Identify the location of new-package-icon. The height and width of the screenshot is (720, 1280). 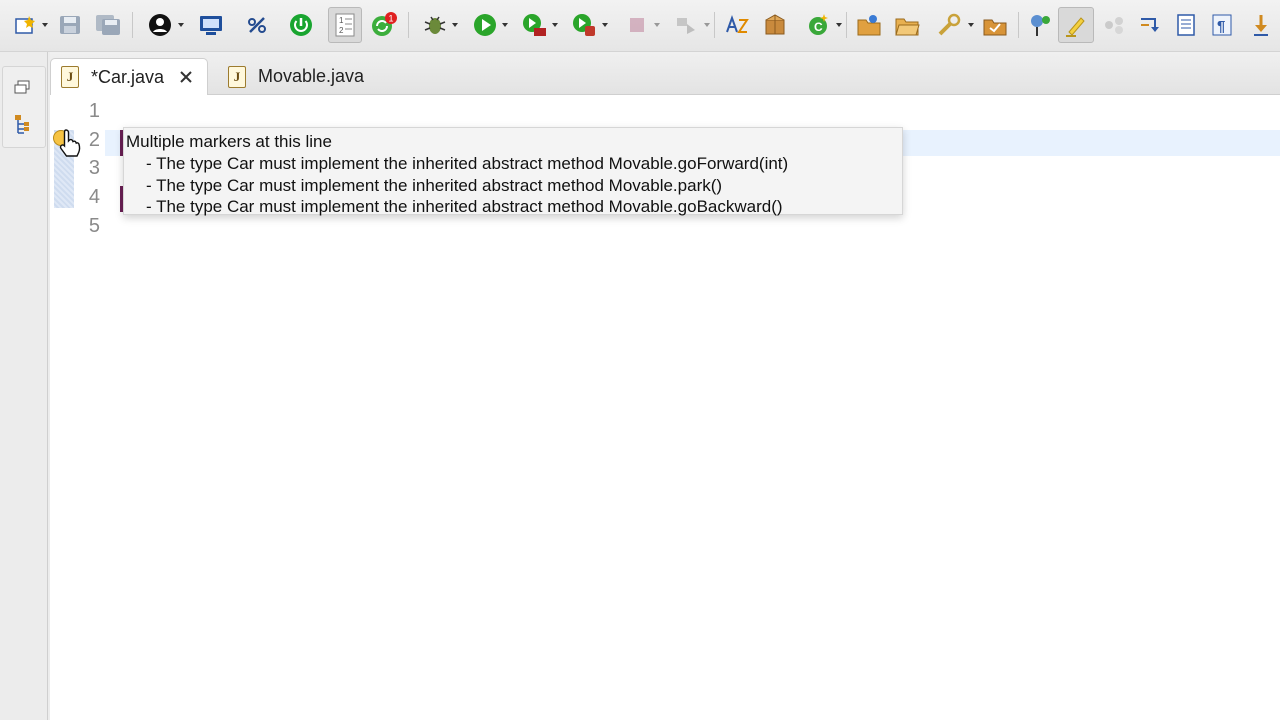
(775, 24).